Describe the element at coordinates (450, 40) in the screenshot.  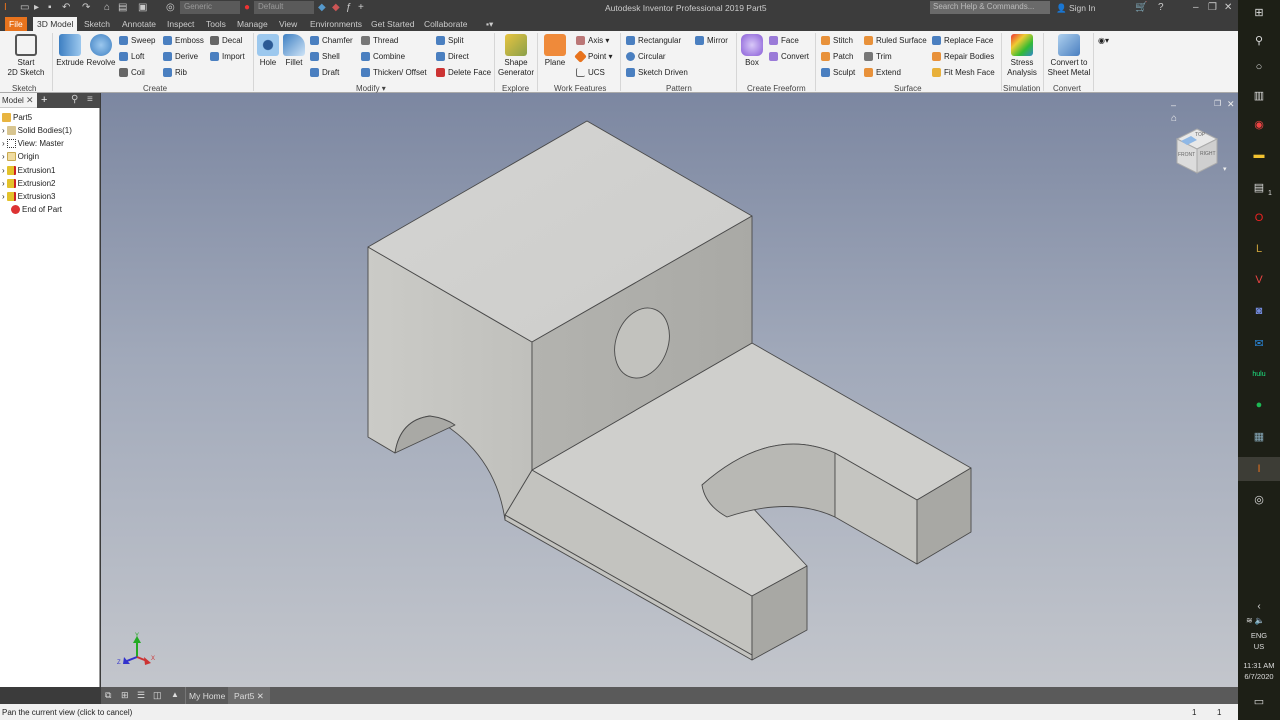
I see `split-button: Split` at that location.